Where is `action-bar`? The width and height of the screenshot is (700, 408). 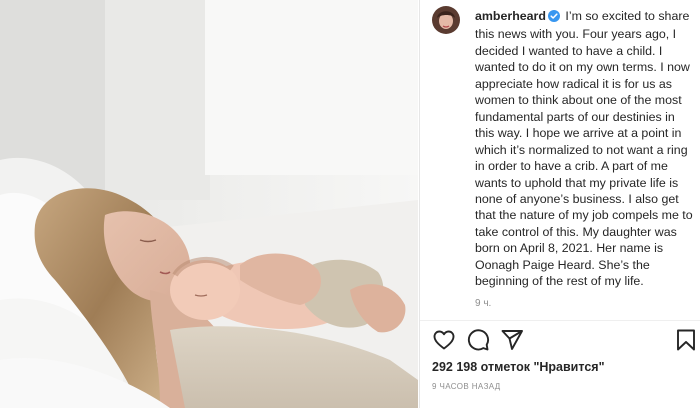 action-bar is located at coordinates (565, 341).